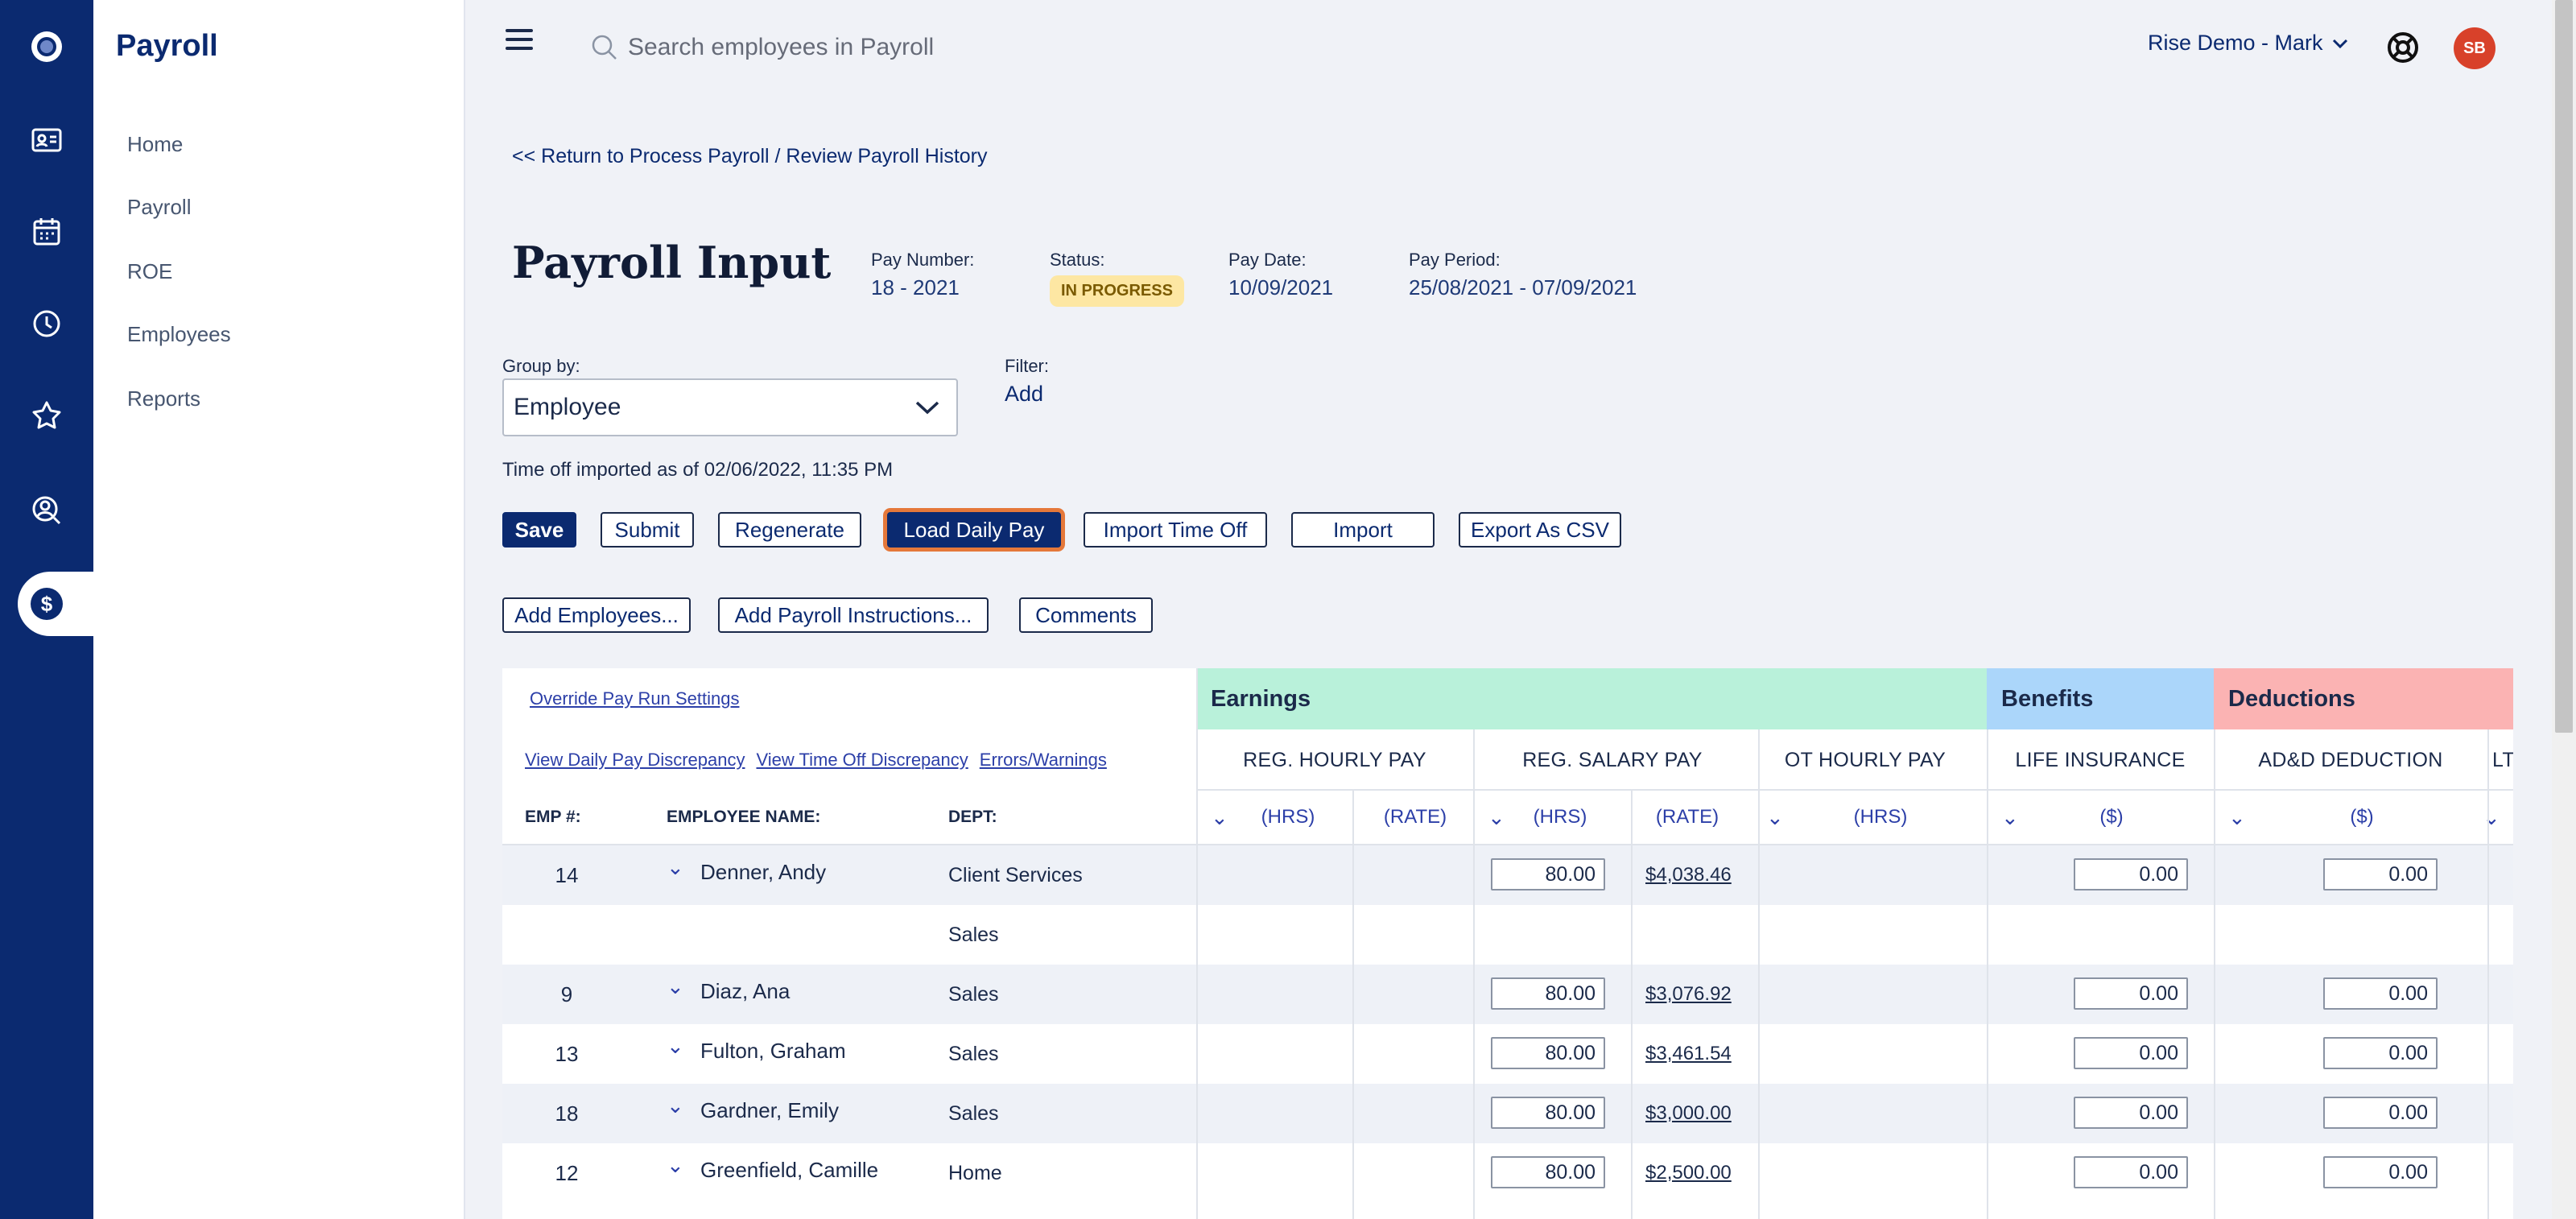 The height and width of the screenshot is (1219, 2576). What do you see at coordinates (55, 604) in the screenshot?
I see `payroll-rail-item: $` at bounding box center [55, 604].